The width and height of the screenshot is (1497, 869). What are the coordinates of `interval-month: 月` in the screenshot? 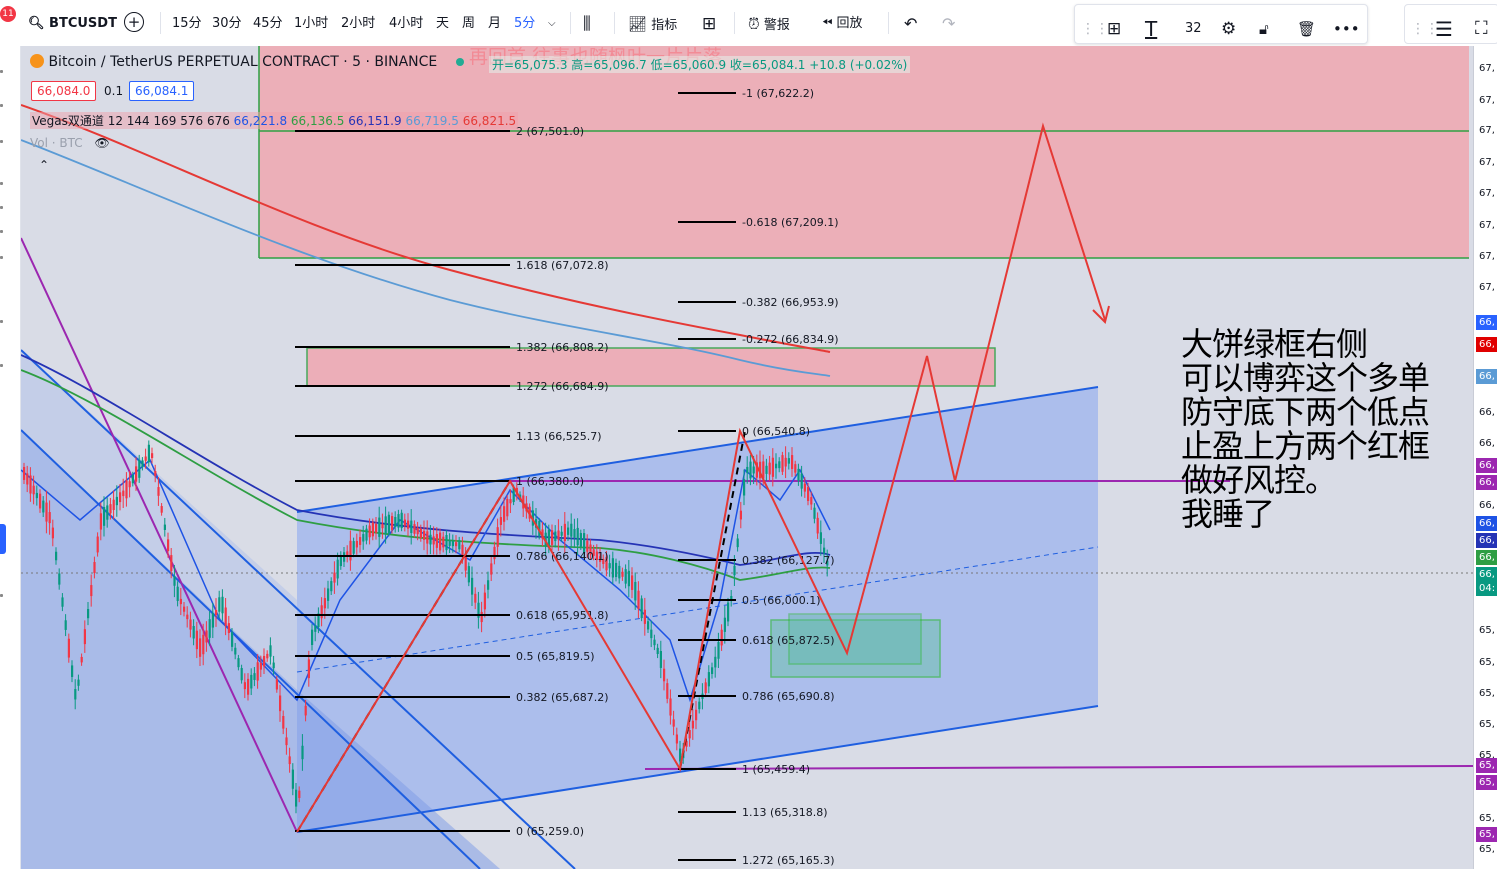 It's located at (494, 23).